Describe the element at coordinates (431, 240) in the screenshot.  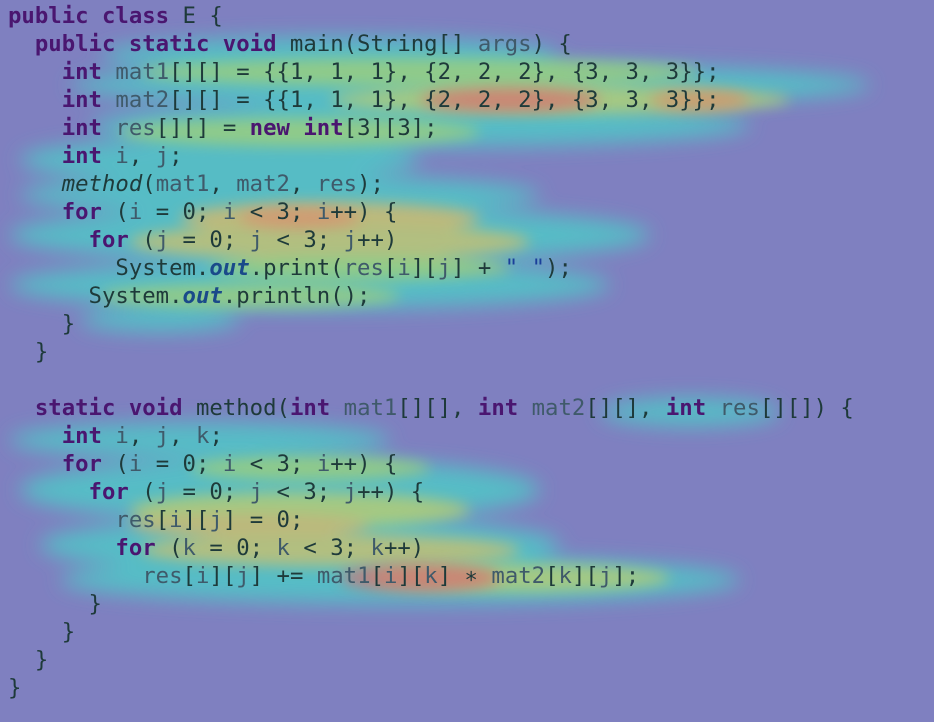
I see `code-line: for (j = 0; j < 3; j++)` at that location.